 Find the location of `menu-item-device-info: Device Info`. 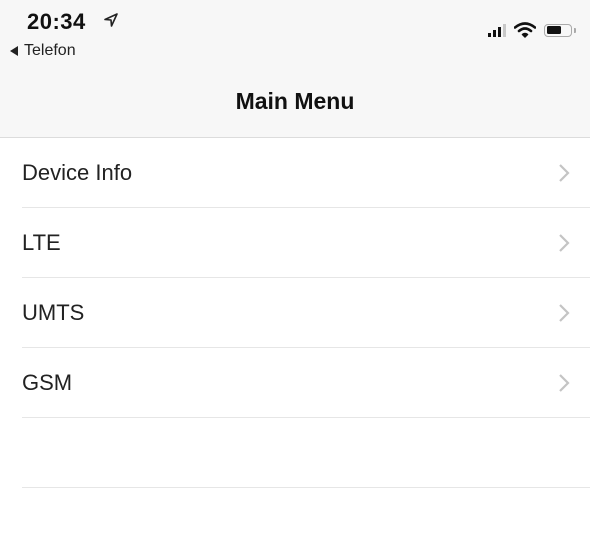

menu-item-device-info: Device Info is located at coordinates (306, 173).